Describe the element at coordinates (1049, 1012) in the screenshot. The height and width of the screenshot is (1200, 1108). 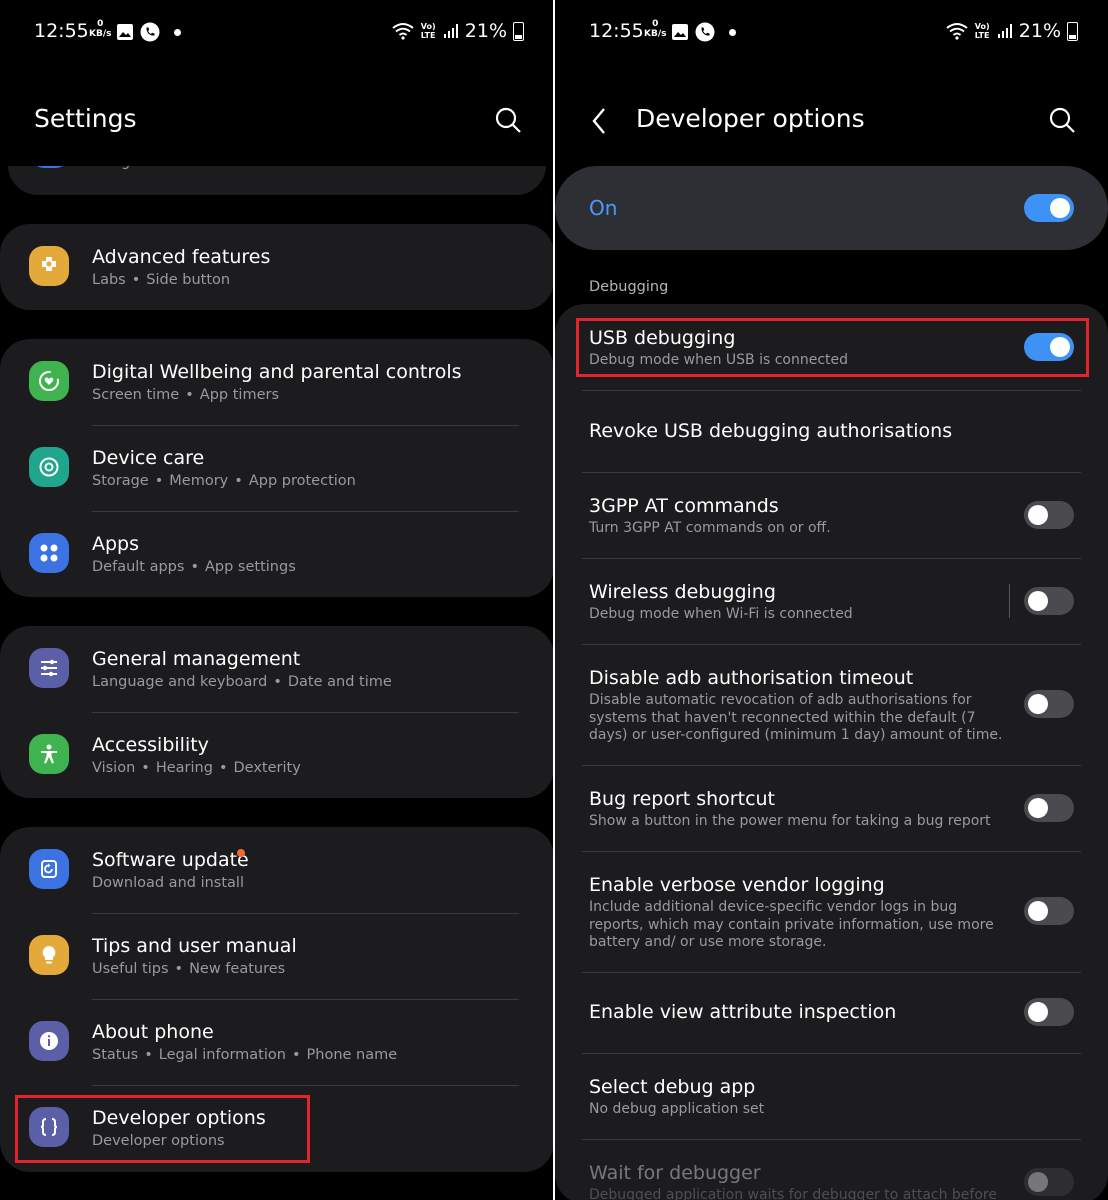
I see `view-attribute-toggle` at that location.